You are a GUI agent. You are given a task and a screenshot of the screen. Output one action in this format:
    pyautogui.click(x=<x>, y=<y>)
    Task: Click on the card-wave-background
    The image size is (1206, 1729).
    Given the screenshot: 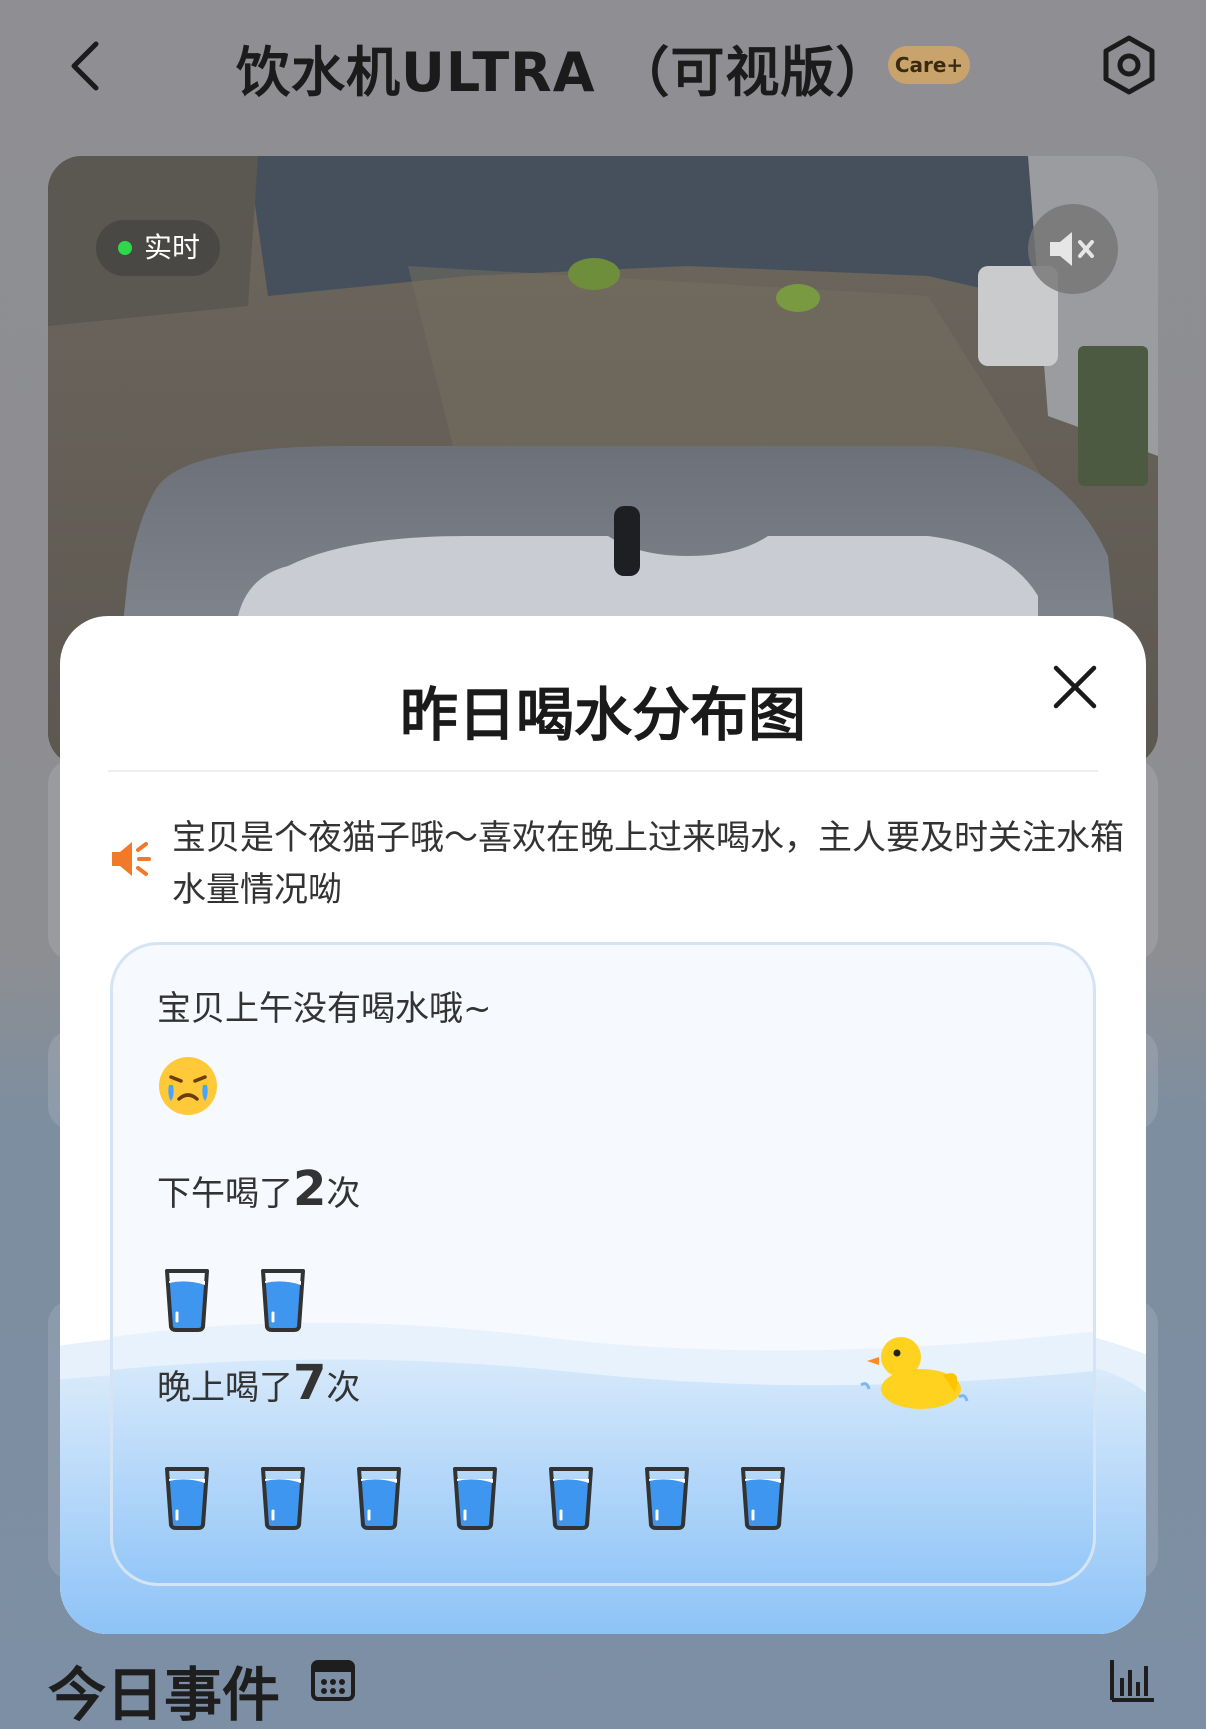 What is the action you would take?
    pyautogui.click(x=603, y=1452)
    